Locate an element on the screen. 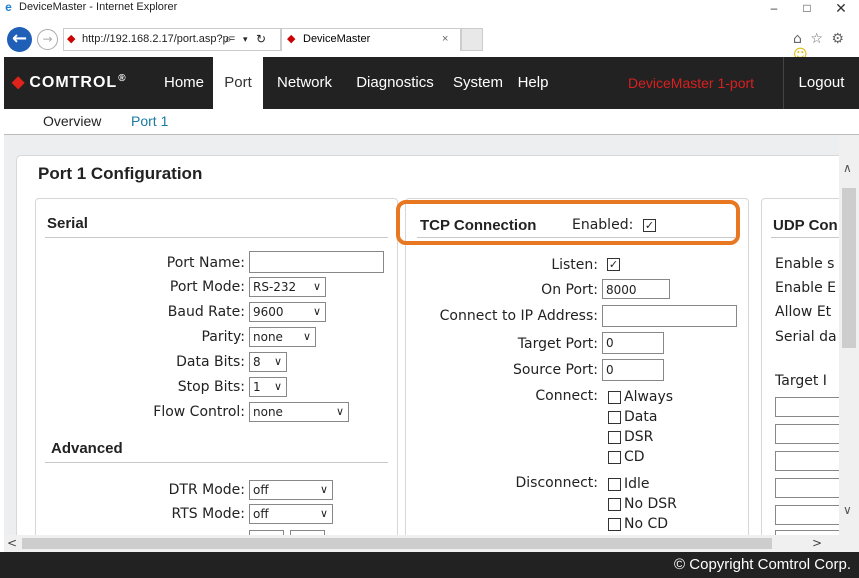  dtr-mode-value: off is located at coordinates (261, 490).